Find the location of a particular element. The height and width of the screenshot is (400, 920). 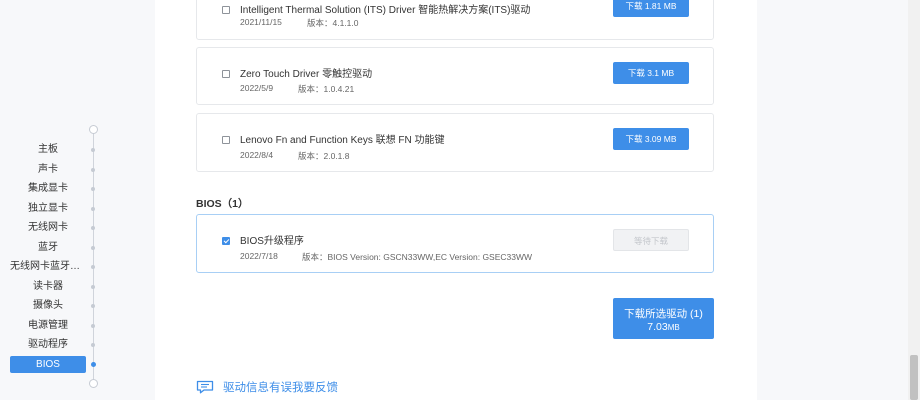

driver-date: 2022/7/18 is located at coordinates (259, 256).